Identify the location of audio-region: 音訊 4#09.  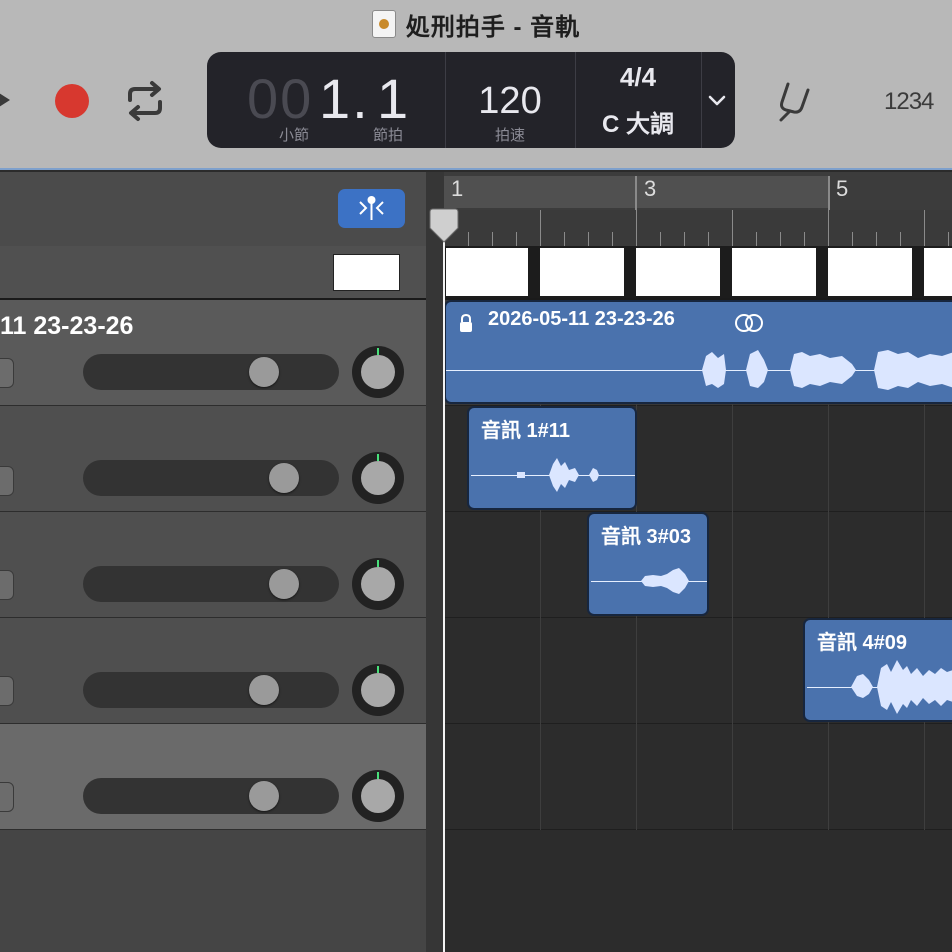
(877, 670).